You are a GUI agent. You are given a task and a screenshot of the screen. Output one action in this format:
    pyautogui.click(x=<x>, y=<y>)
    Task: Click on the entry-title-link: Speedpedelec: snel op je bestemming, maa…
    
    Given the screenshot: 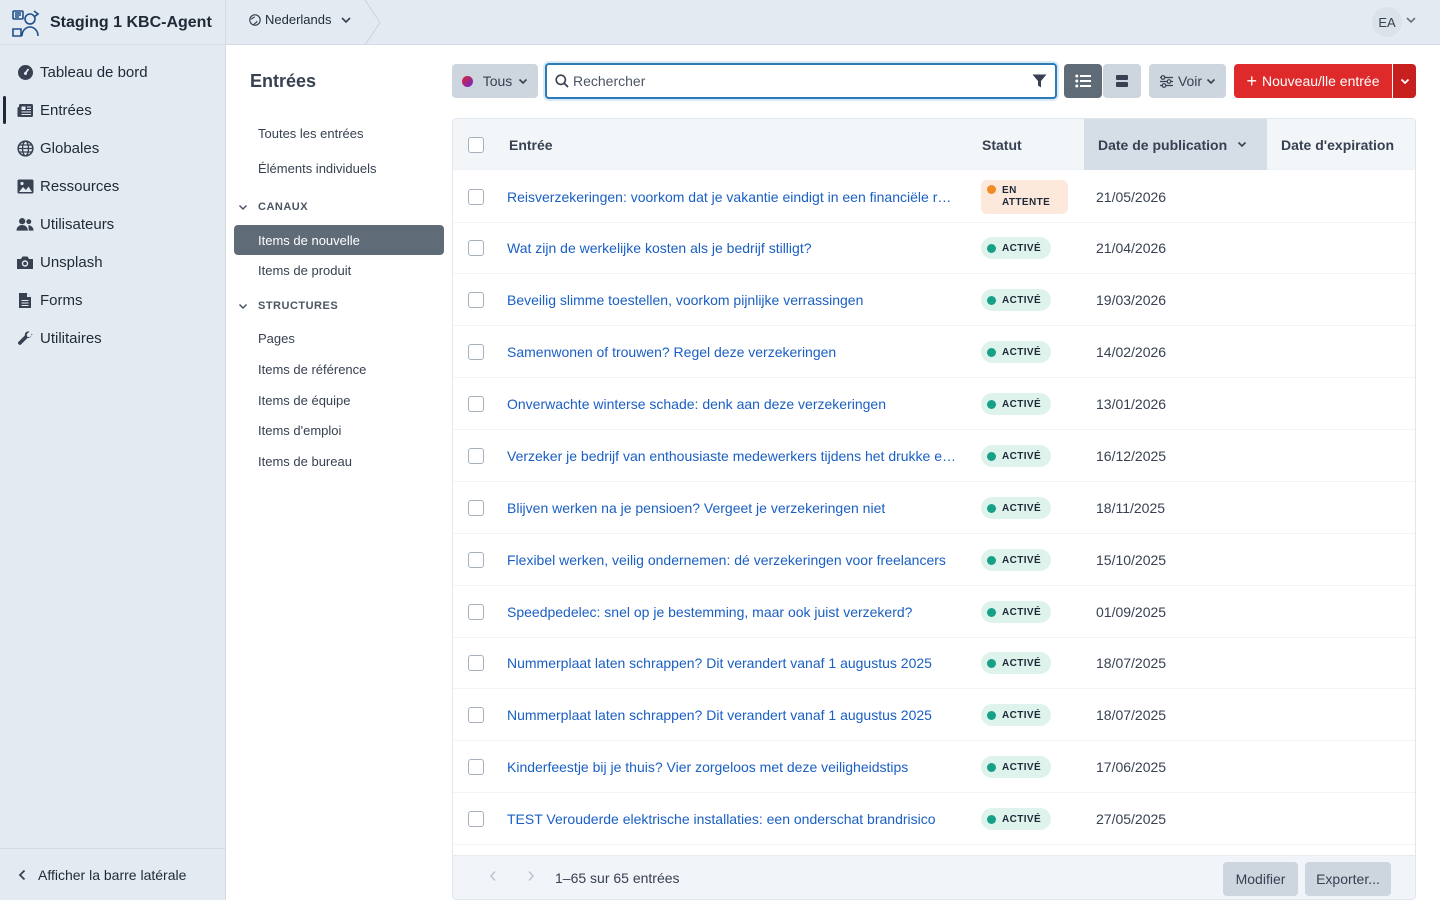 What is the action you would take?
    pyautogui.click(x=733, y=612)
    